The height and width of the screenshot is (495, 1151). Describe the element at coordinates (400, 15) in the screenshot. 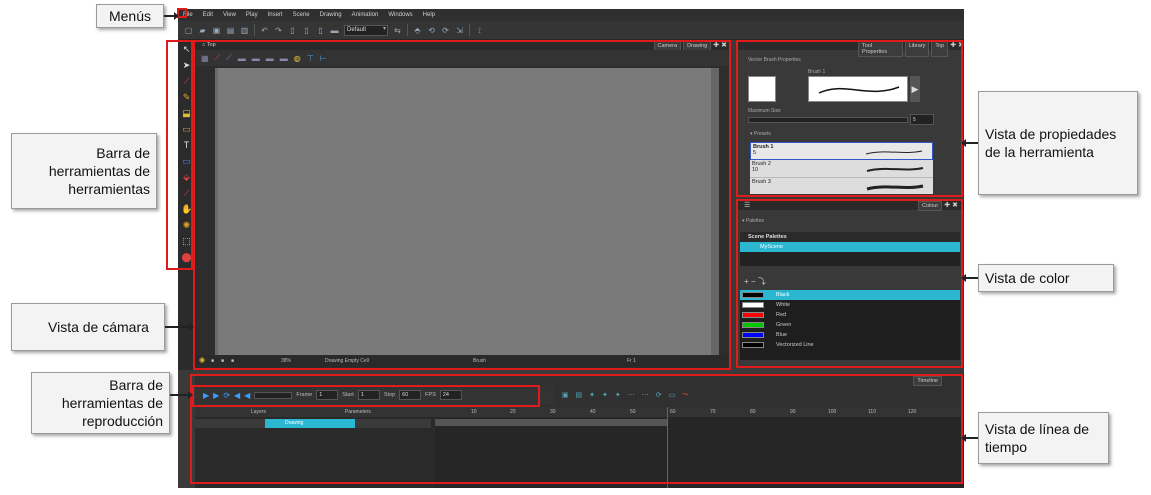

I see `menu-windows: Windows` at that location.